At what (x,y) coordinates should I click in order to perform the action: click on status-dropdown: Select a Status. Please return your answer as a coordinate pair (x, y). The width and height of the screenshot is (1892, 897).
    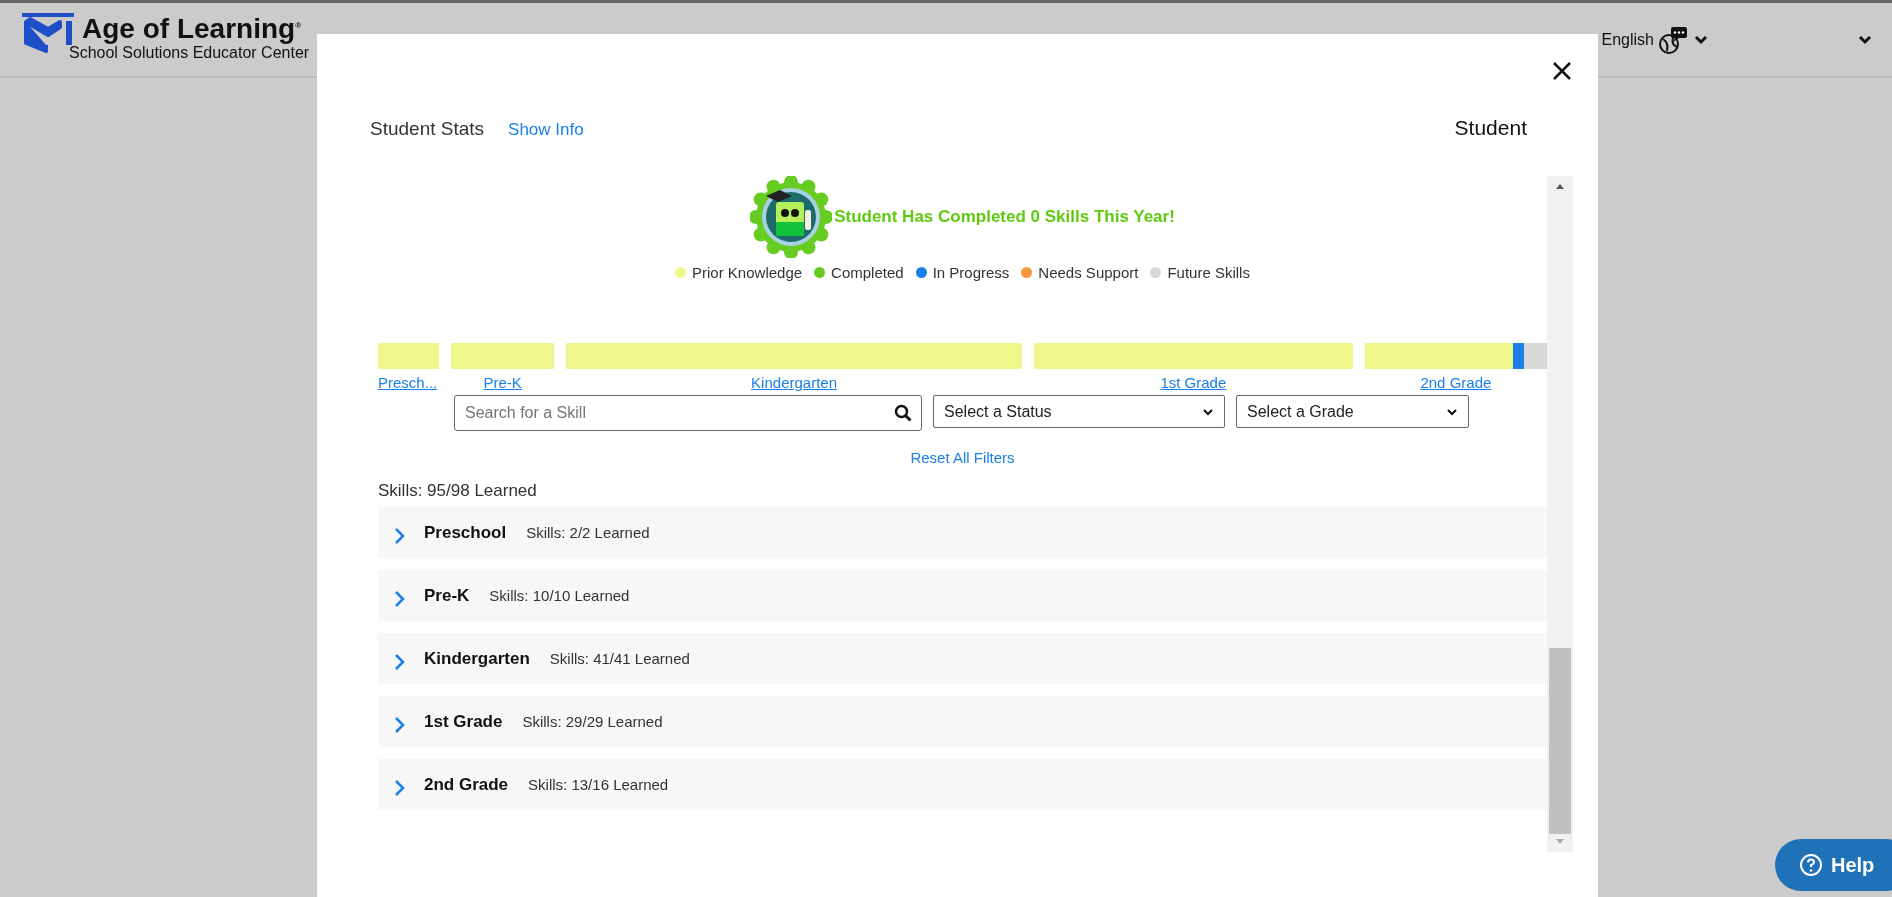
    Looking at the image, I should click on (1079, 411).